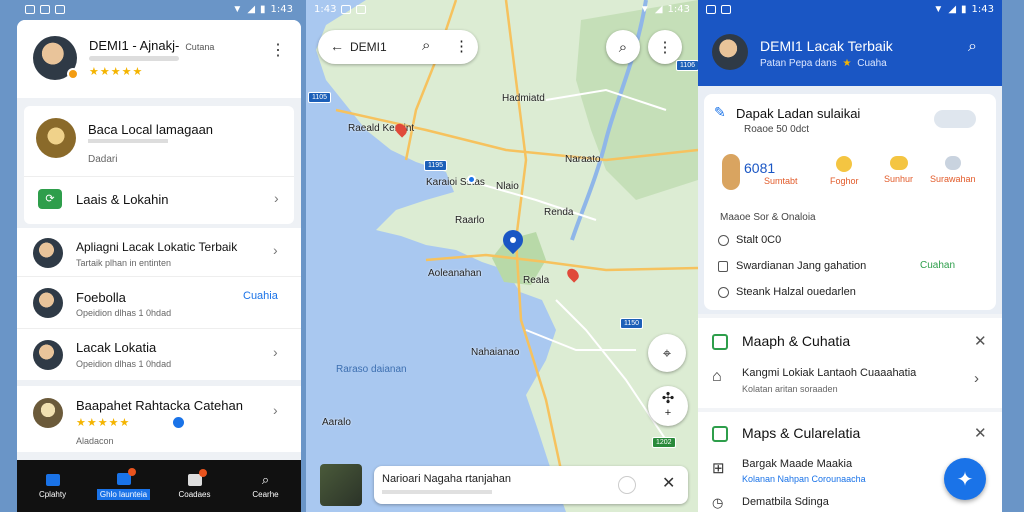  Describe the element at coordinates (56, 138) in the screenshot. I see `place-avatar` at that location.